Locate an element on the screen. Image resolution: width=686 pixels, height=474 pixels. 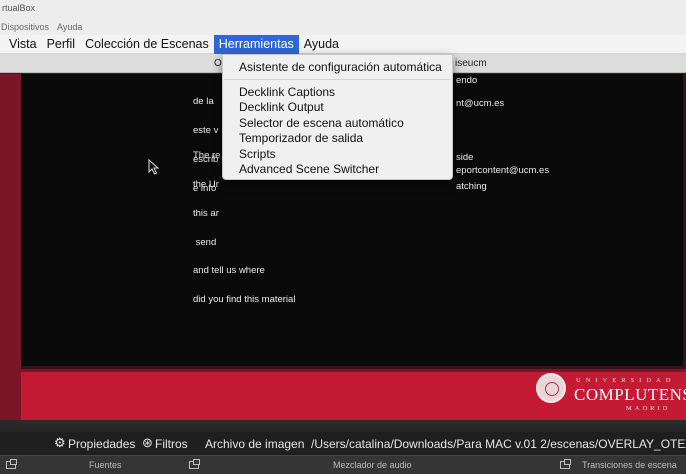
filters-button: Filtros is located at coordinates (171, 444).